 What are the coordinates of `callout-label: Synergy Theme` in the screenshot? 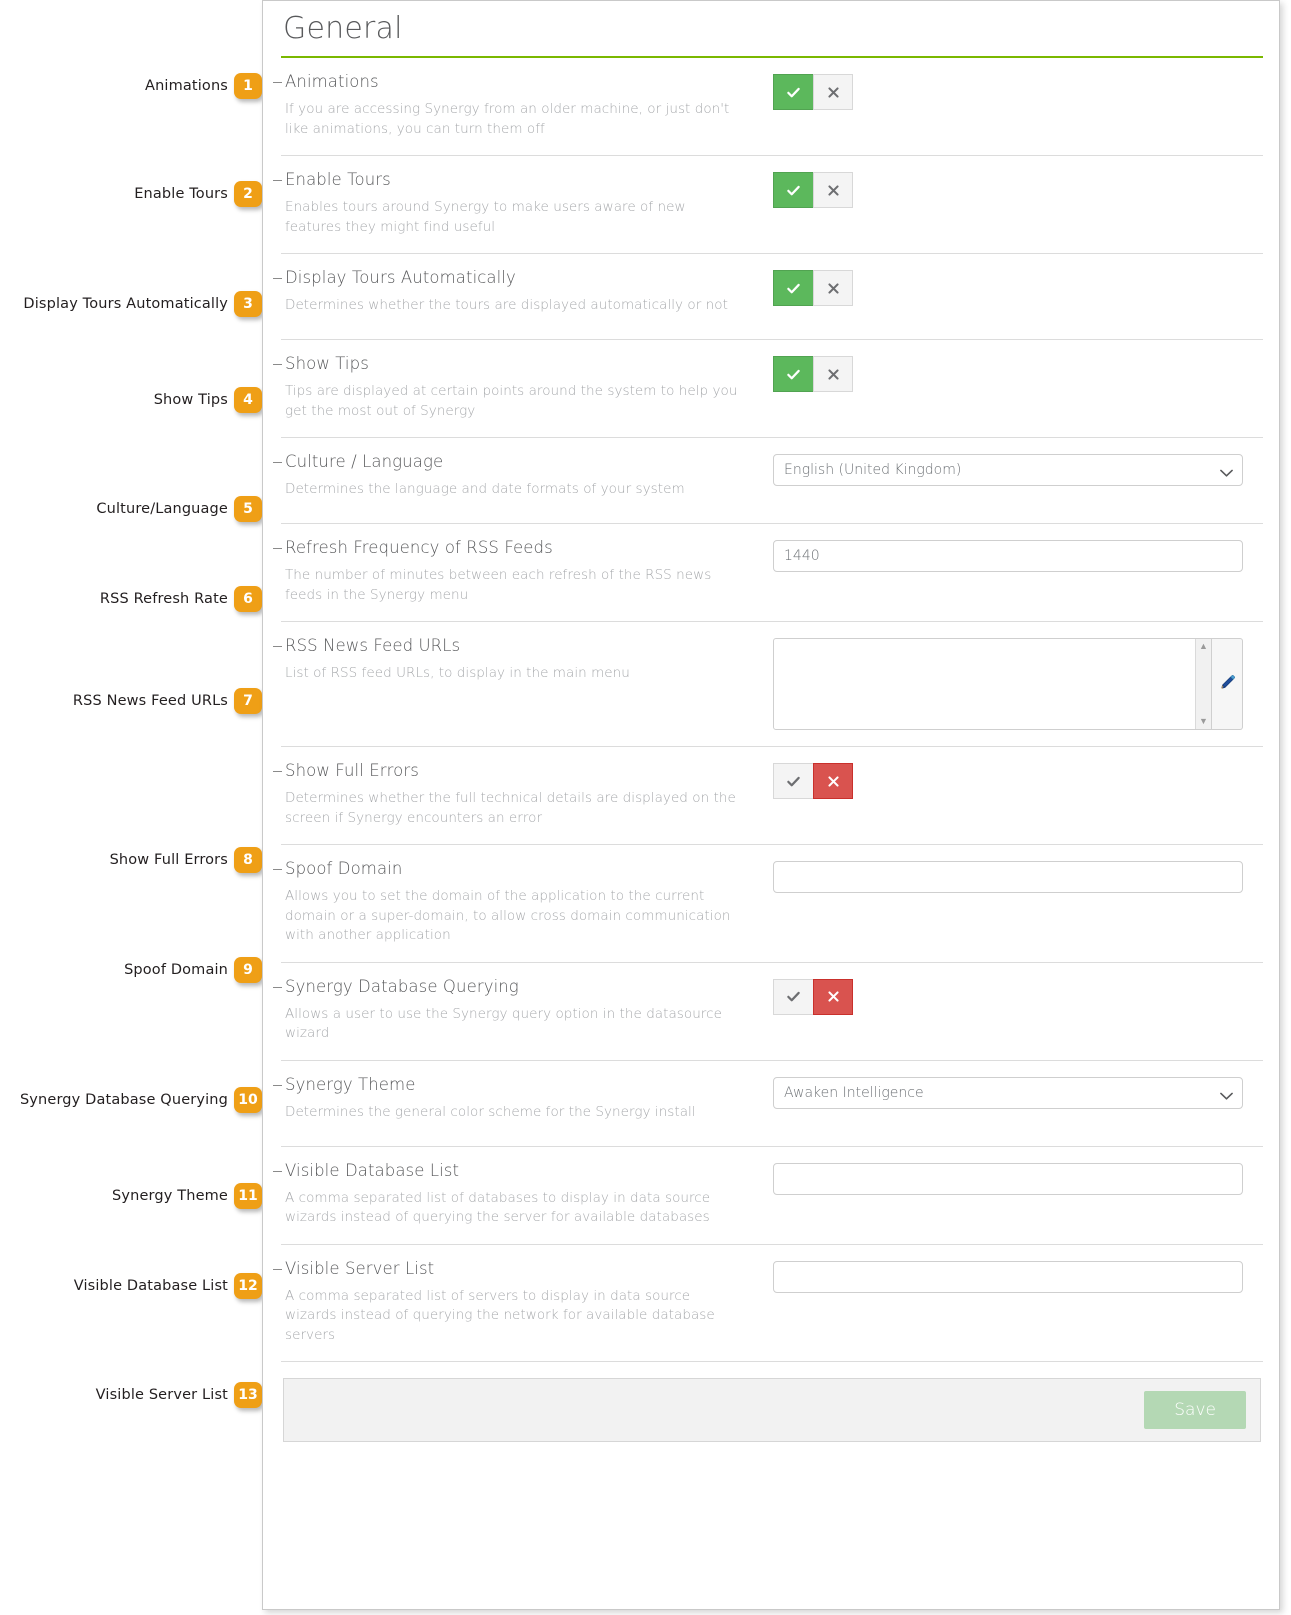 It's located at (170, 1196).